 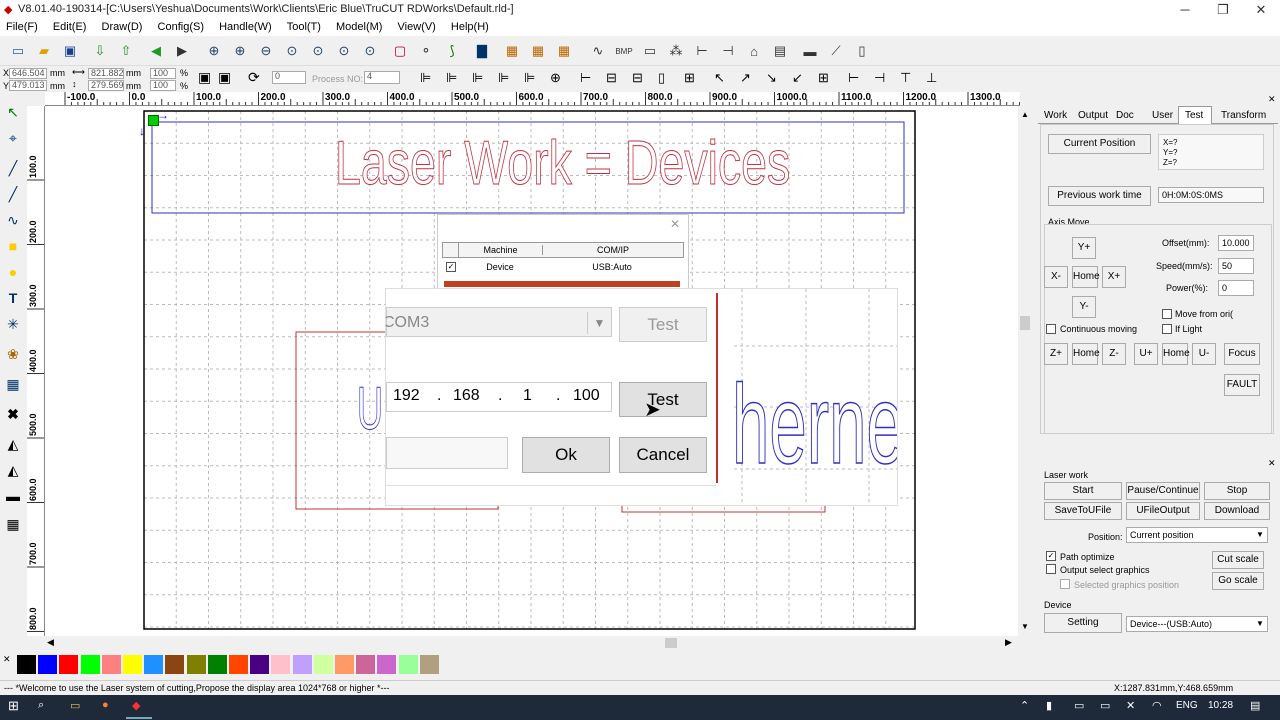 I want to click on position-chevron-icon: ▼, so click(x=1260, y=534).